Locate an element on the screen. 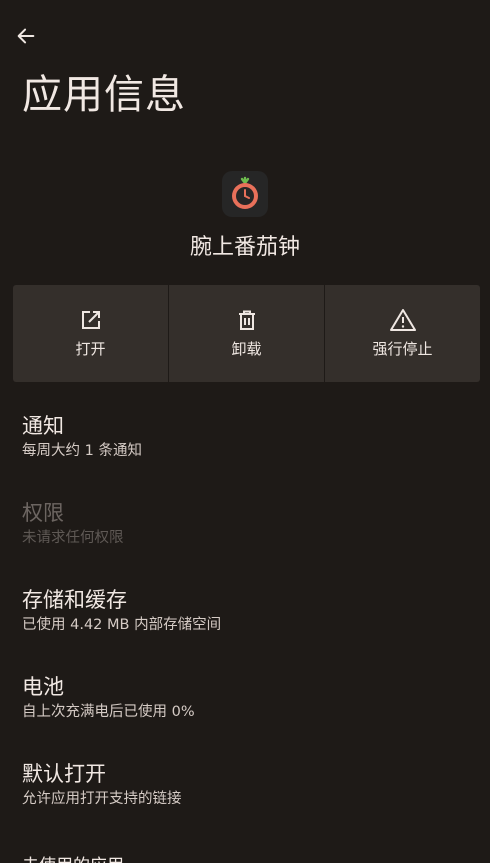  settings-item-storage: 存储和缓存 已使用 4.42 MB 内部存储空间 is located at coordinates (245, 615).